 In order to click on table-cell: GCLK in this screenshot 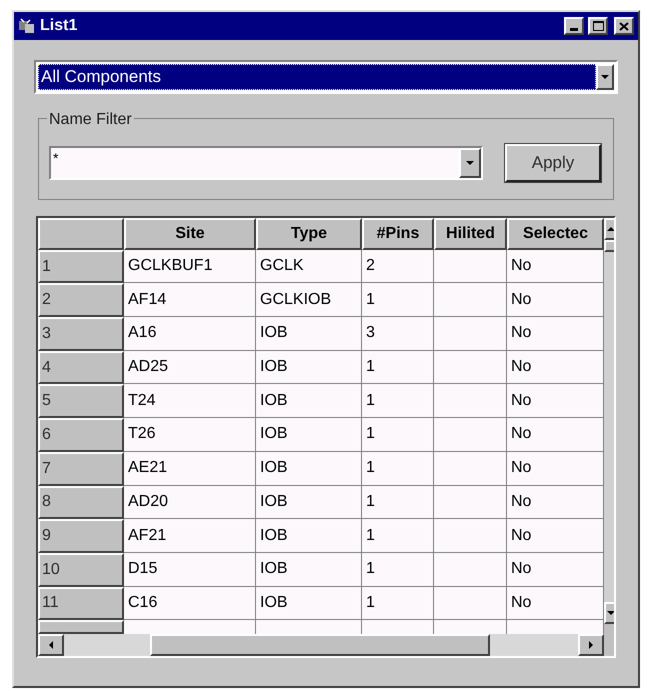, I will do `click(309, 267)`.